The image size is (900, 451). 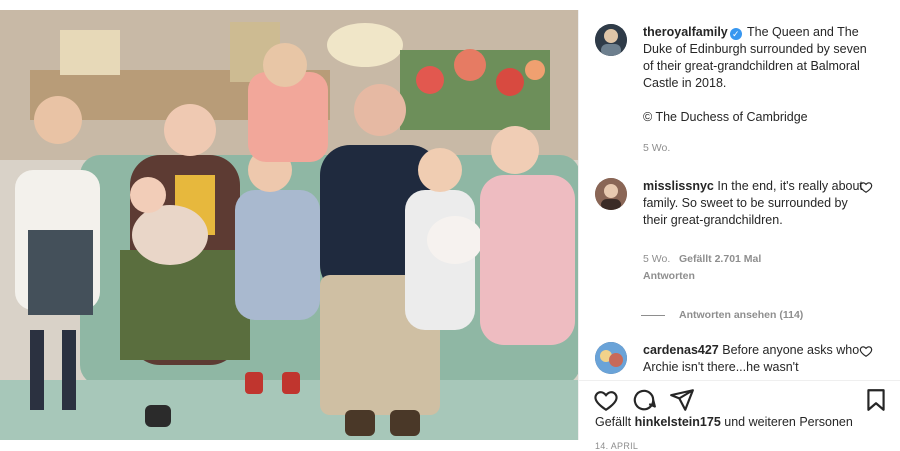 What do you see at coordinates (613, 422) in the screenshot?
I see `likes-prefix: Gefällt` at bounding box center [613, 422].